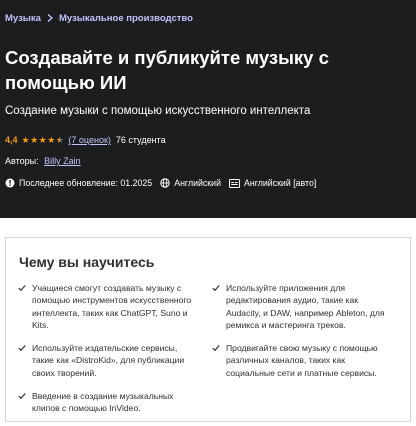  I want to click on last-updated: Последнее обновление: 01.2025, so click(78, 183).